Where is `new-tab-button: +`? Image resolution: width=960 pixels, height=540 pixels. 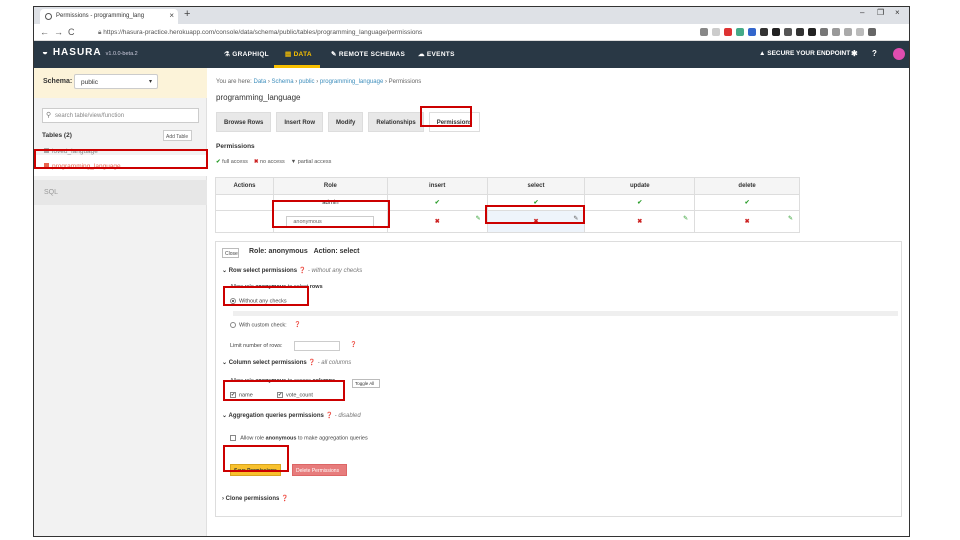
new-tab-button: + is located at coordinates (187, 14).